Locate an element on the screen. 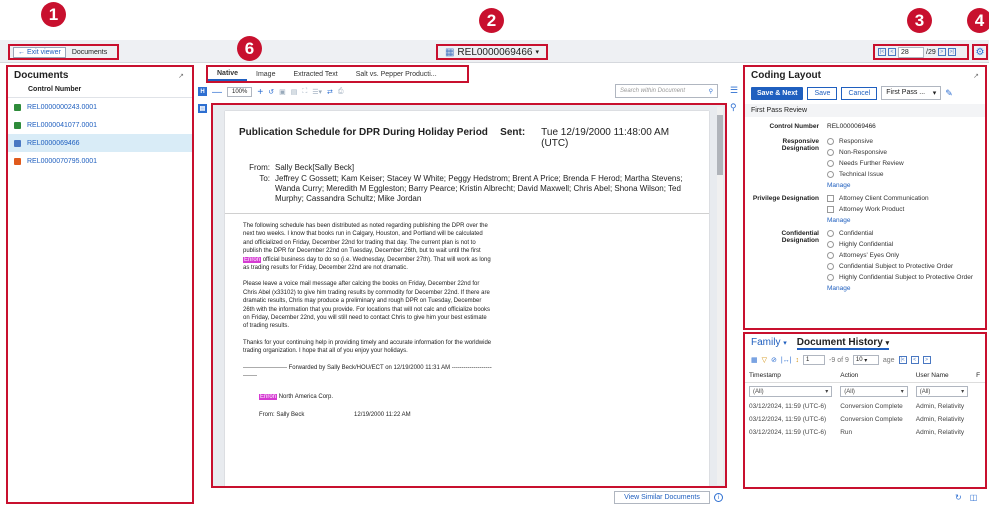  compare-icon: ⇄ is located at coordinates (330, 92).